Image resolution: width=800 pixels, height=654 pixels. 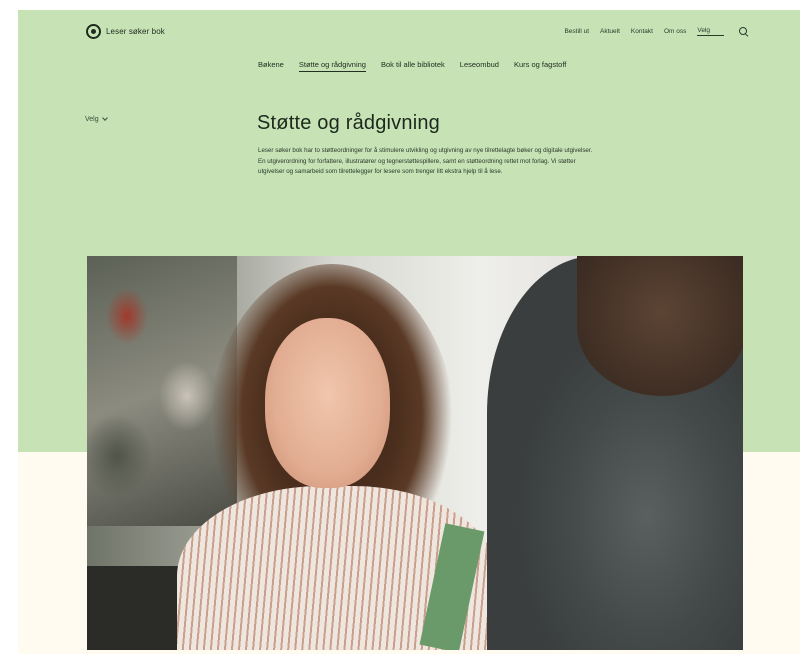 I want to click on util-link-aktuelt: Aktuelt, so click(x=610, y=31).